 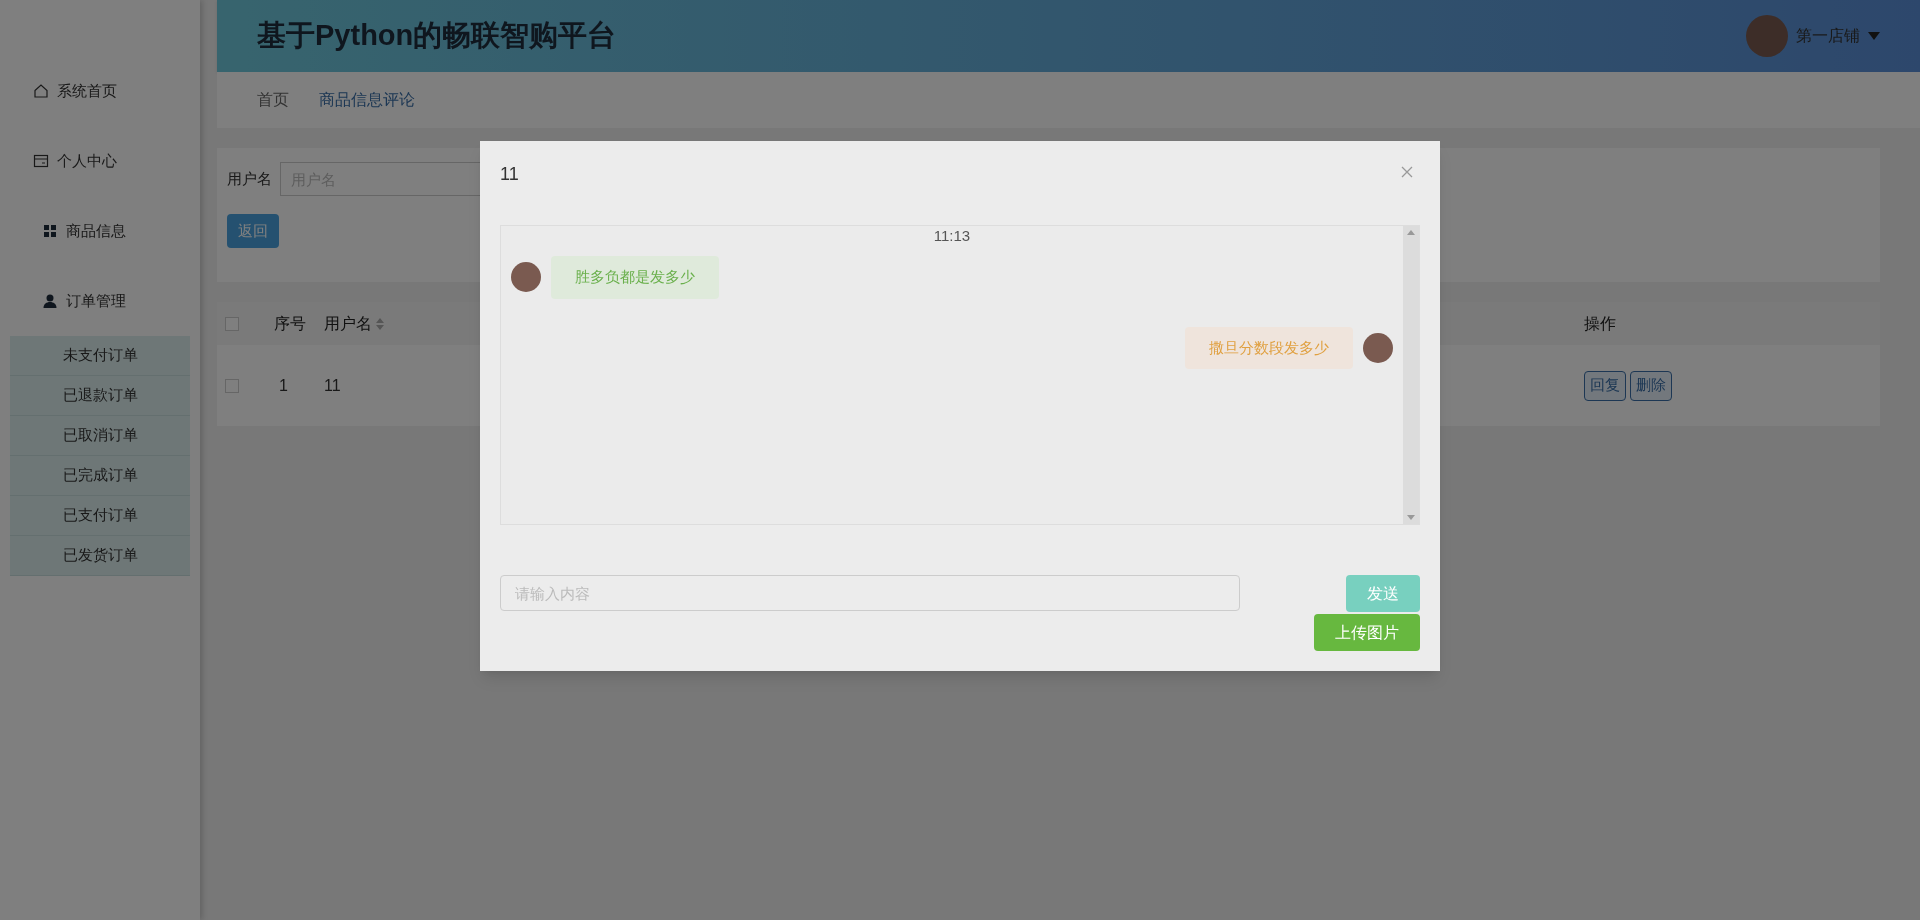 I want to click on field-label: 用户名, so click(x=249, y=178).